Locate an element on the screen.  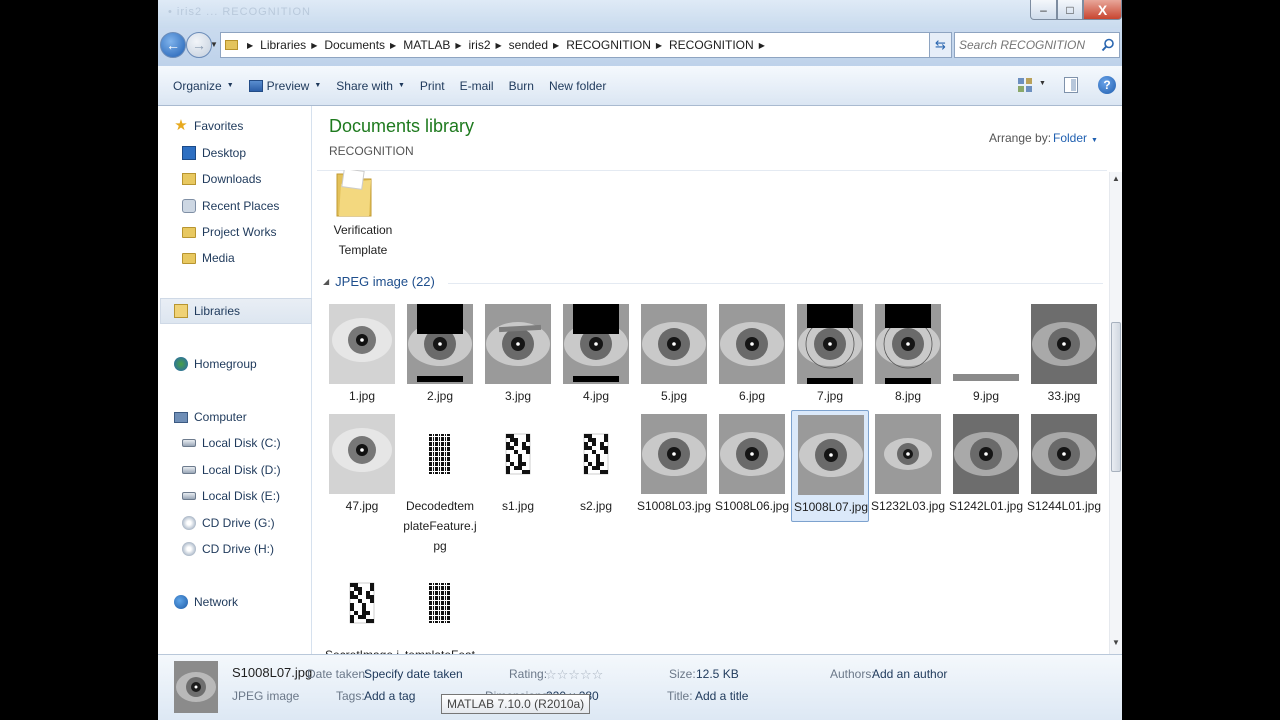
arrow-left-icon: ← is located at coordinates (173, 45).